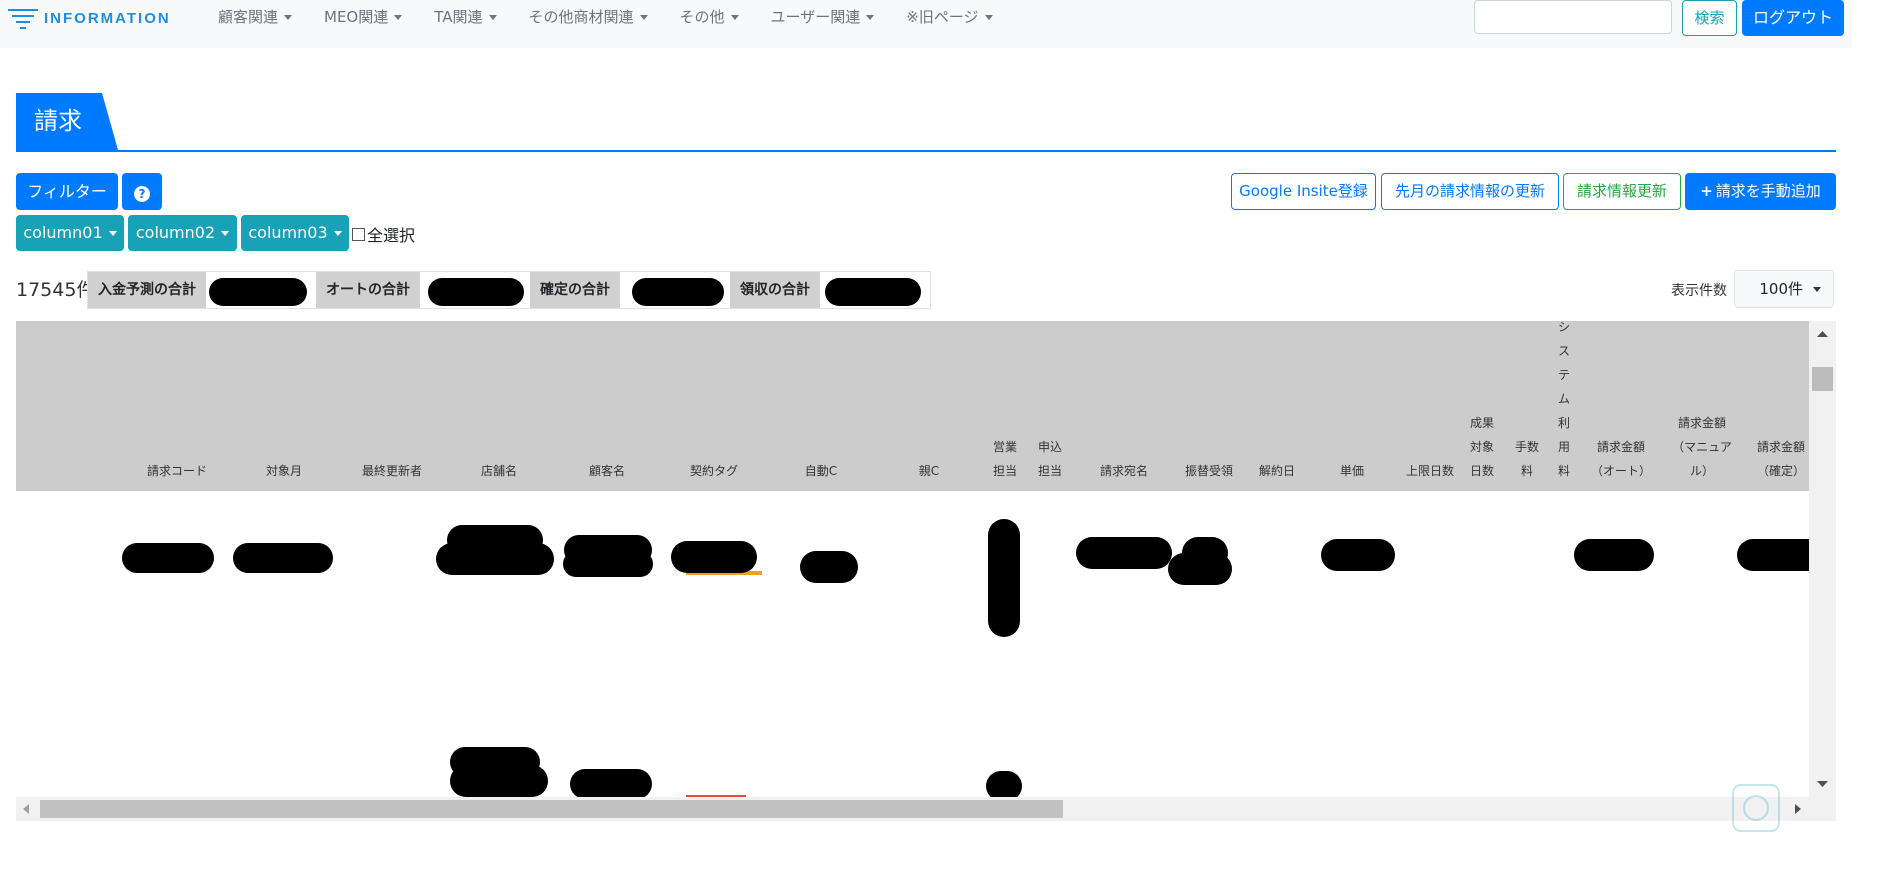 The image size is (1892, 873). Describe the element at coordinates (1768, 191) in the screenshot. I see `add-billing-manual-label: 請求を手動追加` at that location.